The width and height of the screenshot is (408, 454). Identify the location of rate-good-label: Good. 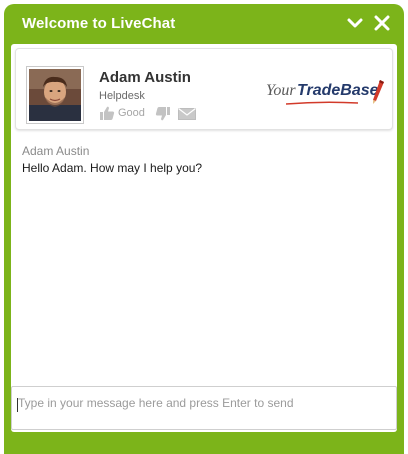
(131, 113).